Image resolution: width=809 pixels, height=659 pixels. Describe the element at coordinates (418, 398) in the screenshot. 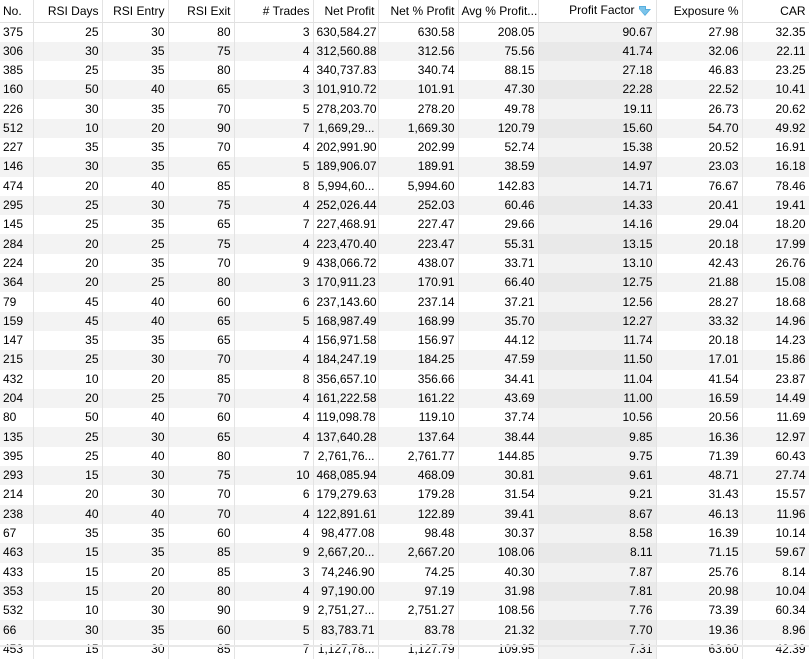

I see `table-cell: 161.22` at that location.